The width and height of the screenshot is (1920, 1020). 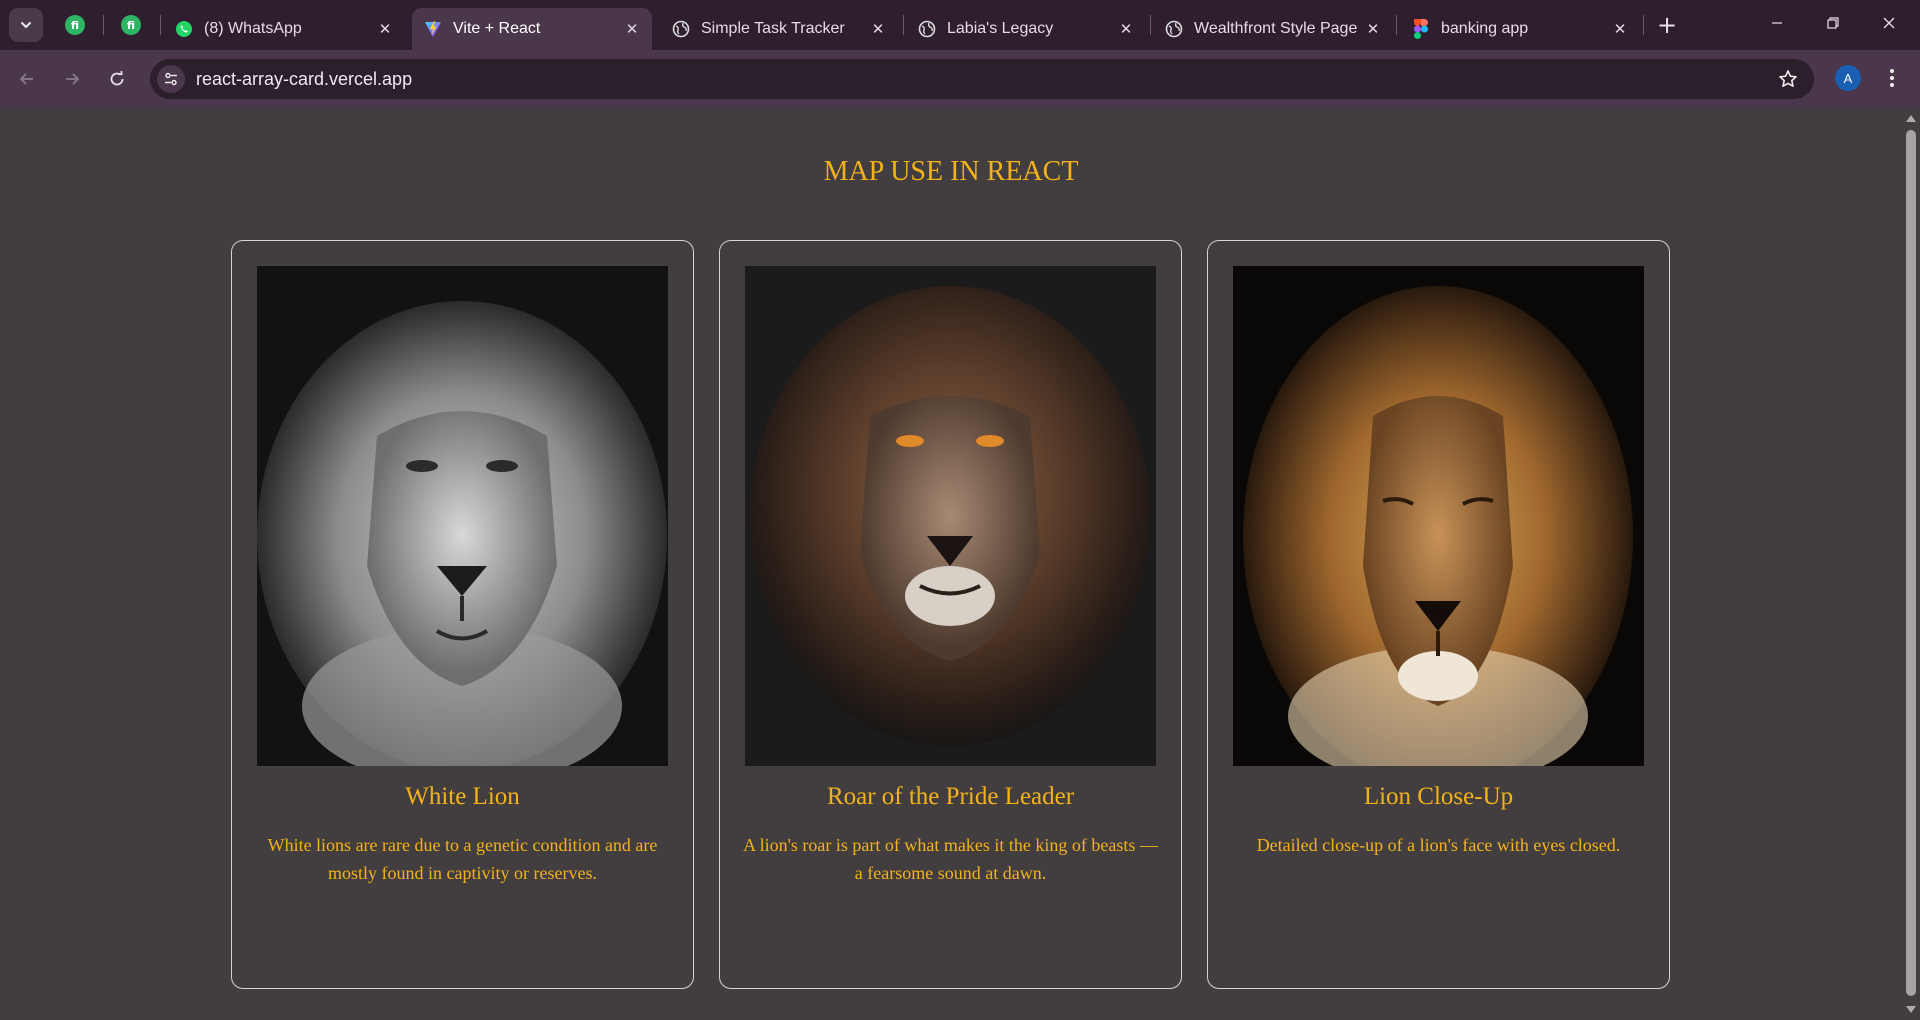 I want to click on minimize-icon, so click(x=1777, y=23).